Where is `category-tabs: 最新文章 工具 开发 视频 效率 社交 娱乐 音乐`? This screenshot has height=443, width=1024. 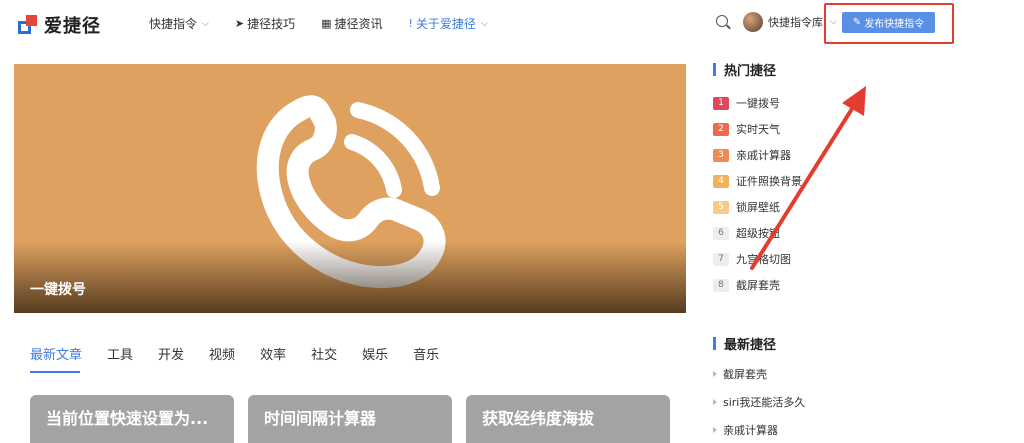
category-tabs: 最新文章 工具 开发 视频 效率 社交 娱乐 音乐 is located at coordinates (234, 358).